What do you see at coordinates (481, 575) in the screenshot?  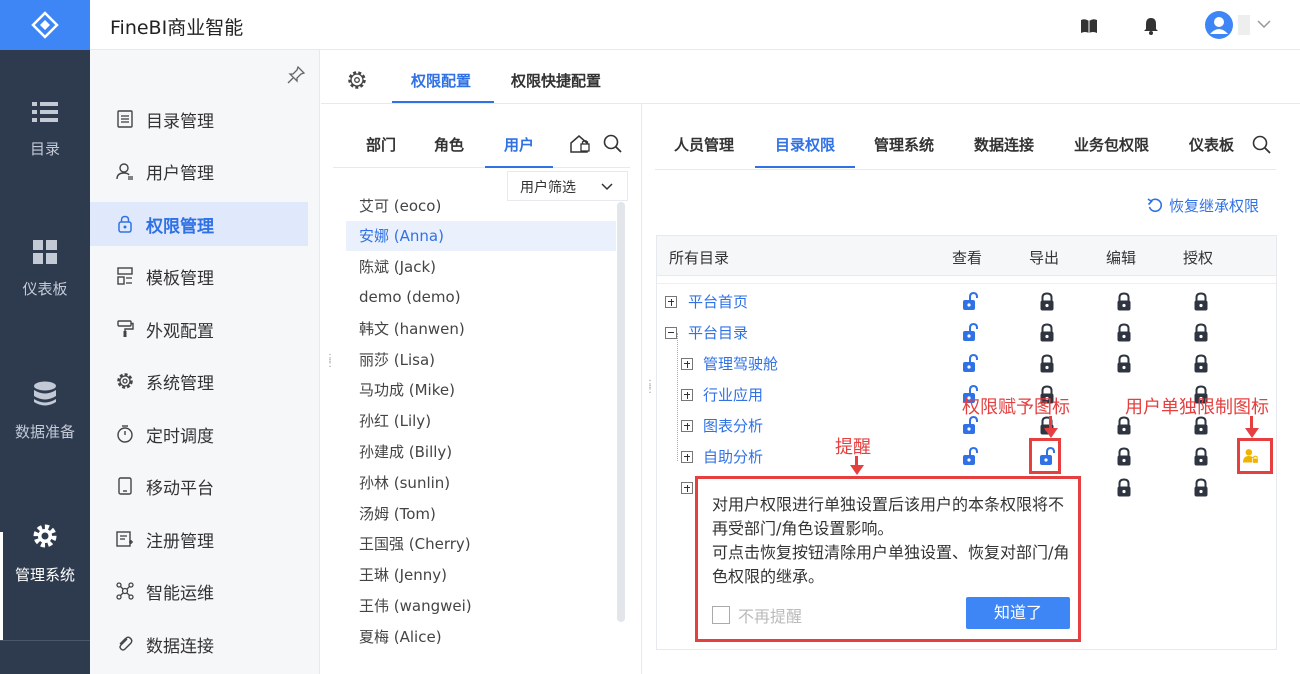 I see `user-list-item: 王琳 (Jenny)` at bounding box center [481, 575].